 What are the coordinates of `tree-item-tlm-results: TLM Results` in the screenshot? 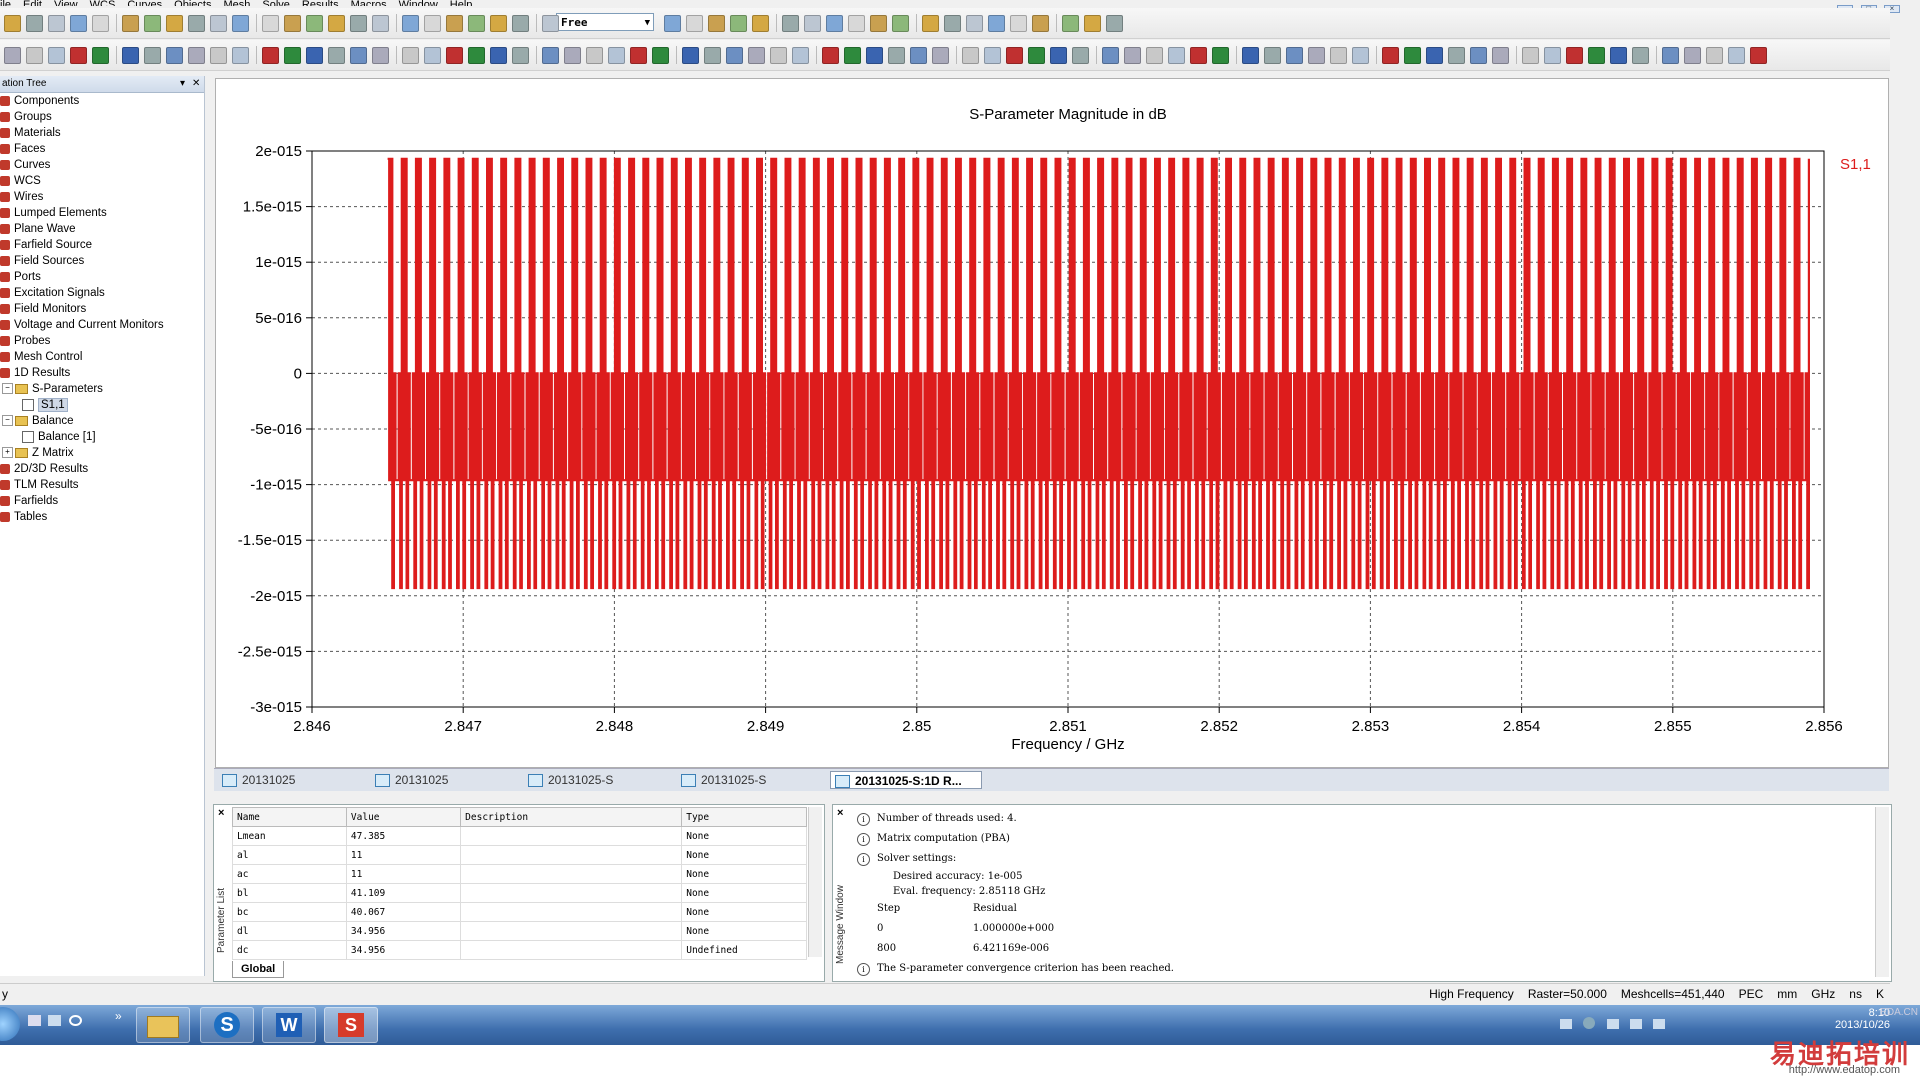 It's located at (102, 485).